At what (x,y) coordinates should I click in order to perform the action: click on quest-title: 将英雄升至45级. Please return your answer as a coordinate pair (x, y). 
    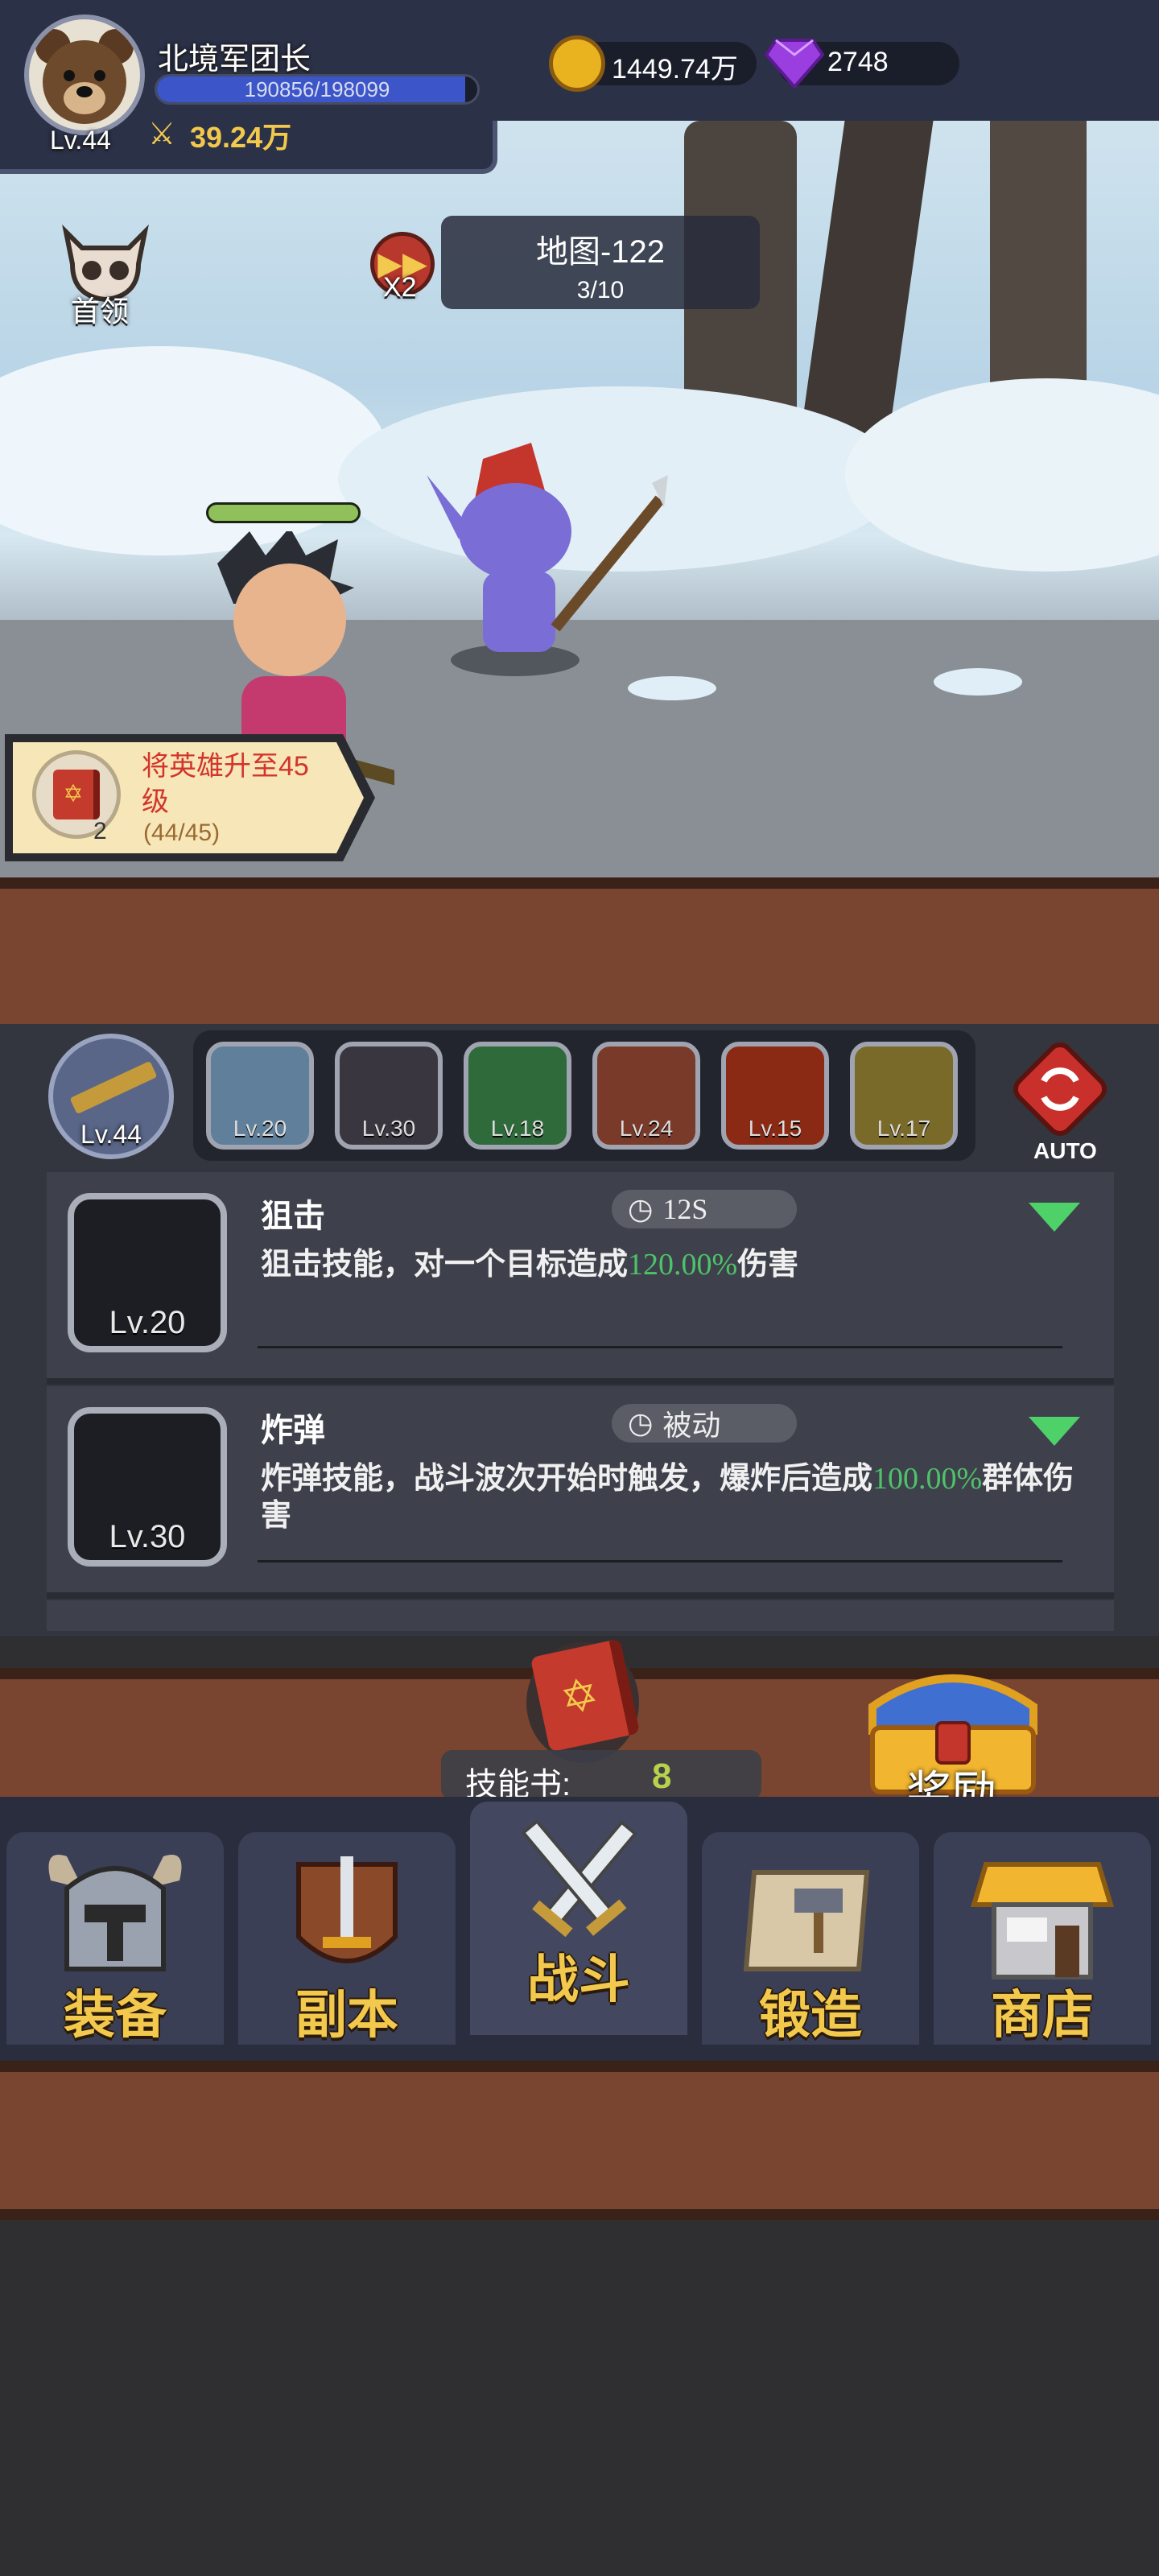
    Looking at the image, I should click on (225, 784).